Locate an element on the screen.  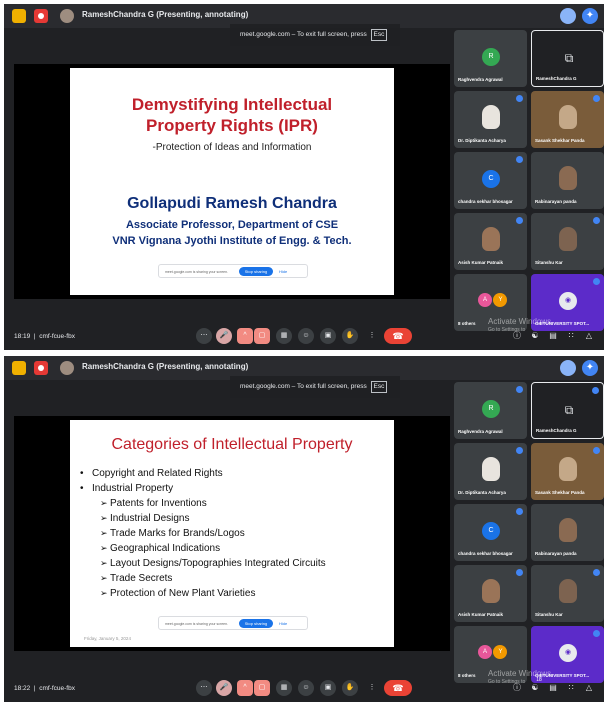
participant-name: RameshChandra G is located at coordinates (556, 430).